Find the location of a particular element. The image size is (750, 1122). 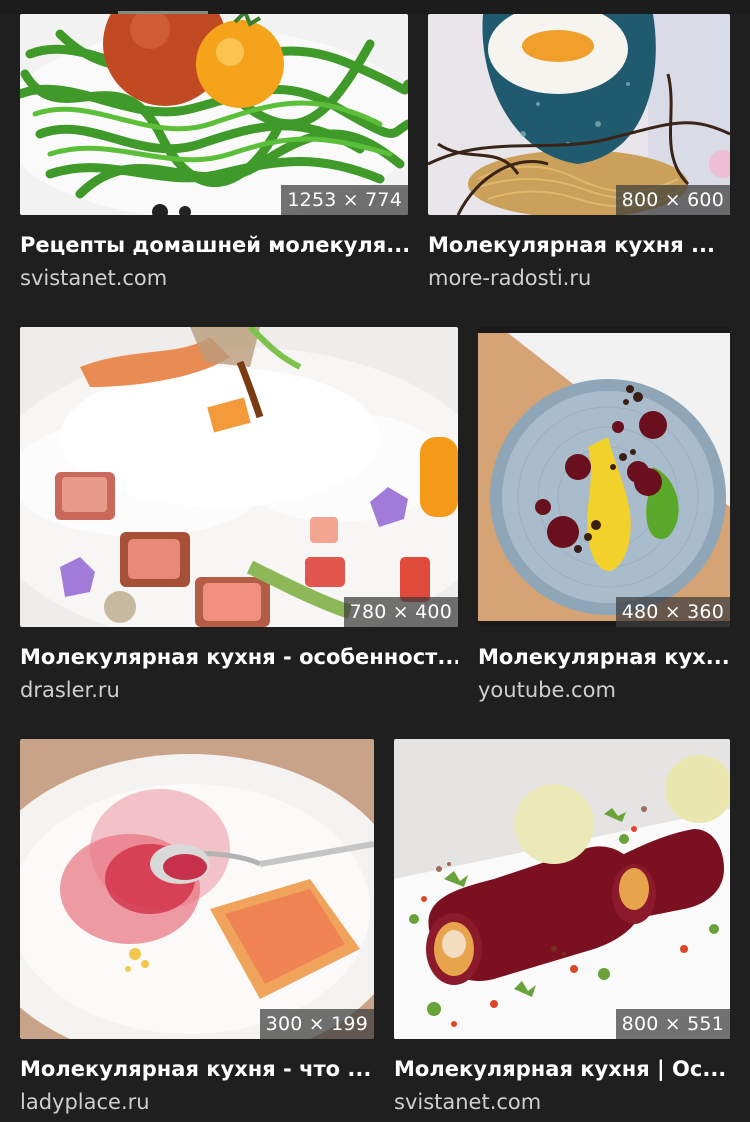

result-image-6: 800 × 551 is located at coordinates (562, 889).